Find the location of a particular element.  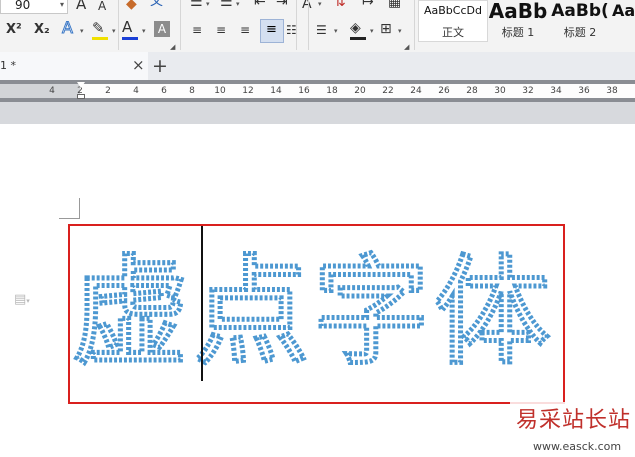

align-left-icon: ≡ is located at coordinates (197, 30).